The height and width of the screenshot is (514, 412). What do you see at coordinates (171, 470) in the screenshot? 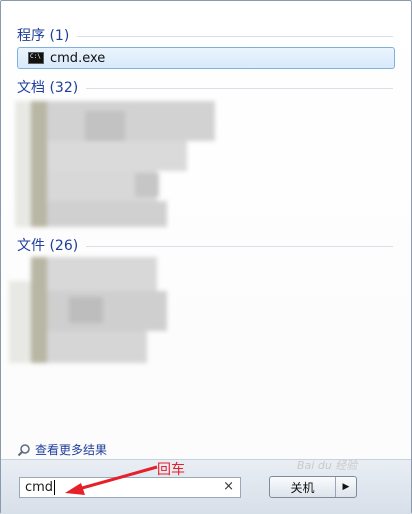
I see `annotation-label: 回车` at bounding box center [171, 470].